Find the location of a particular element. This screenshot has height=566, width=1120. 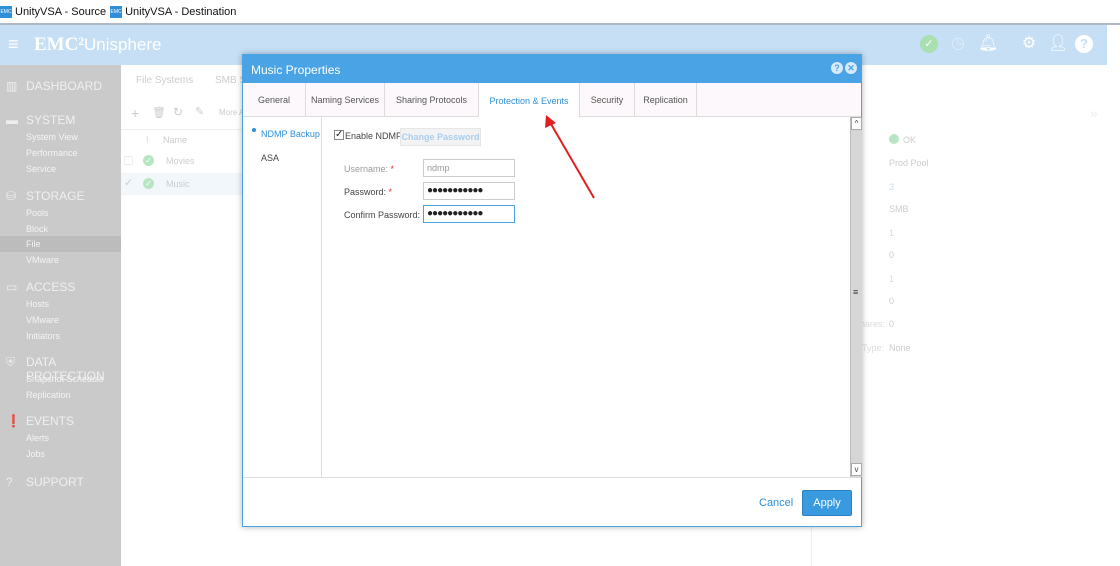

arrow-head is located at coordinates (550, 121).